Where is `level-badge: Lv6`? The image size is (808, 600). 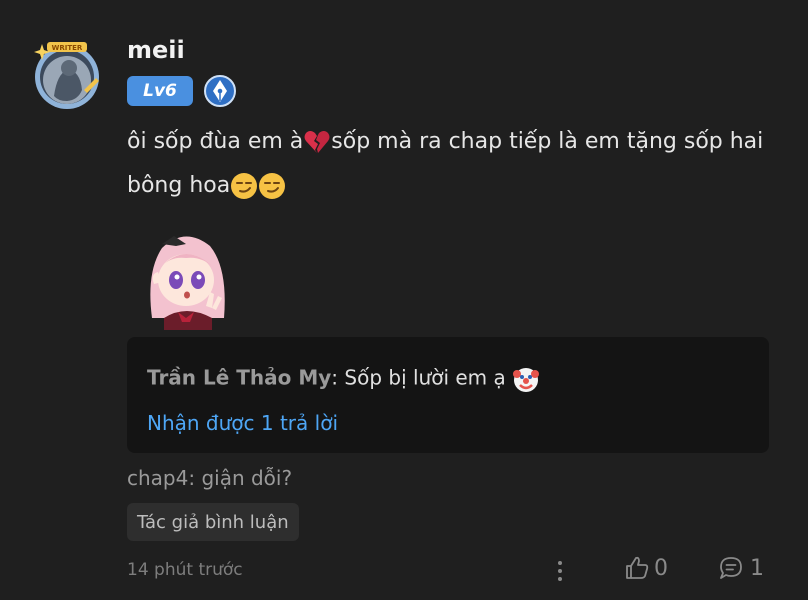
level-badge: Lv6 is located at coordinates (160, 91).